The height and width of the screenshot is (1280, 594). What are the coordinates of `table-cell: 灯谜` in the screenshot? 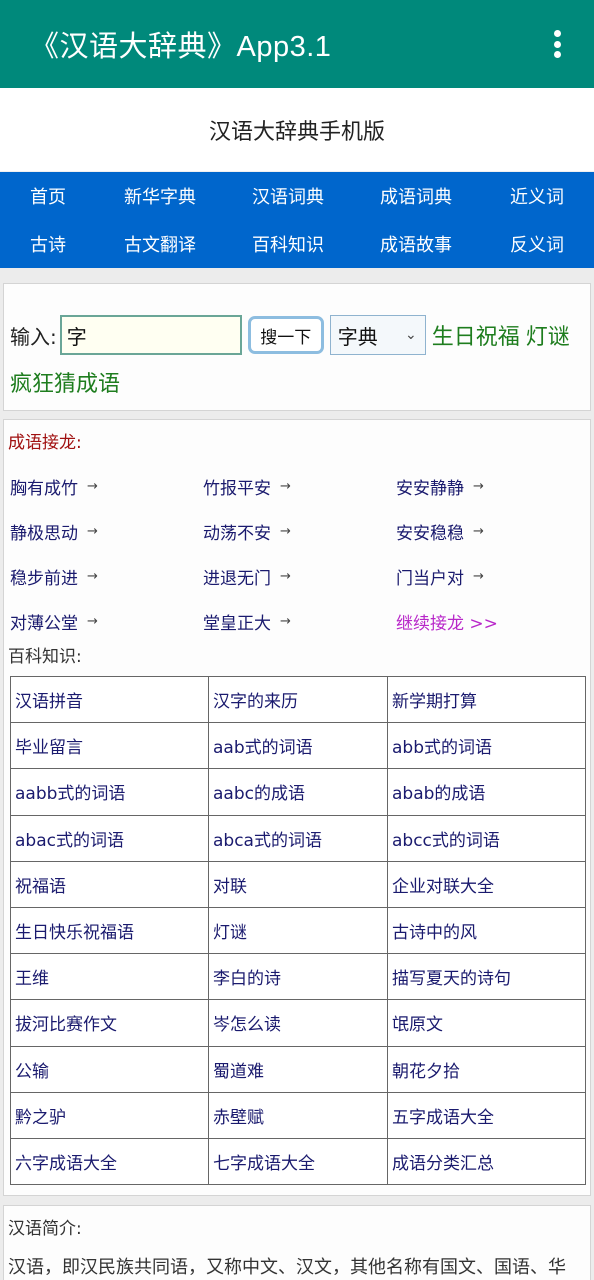 It's located at (298, 930).